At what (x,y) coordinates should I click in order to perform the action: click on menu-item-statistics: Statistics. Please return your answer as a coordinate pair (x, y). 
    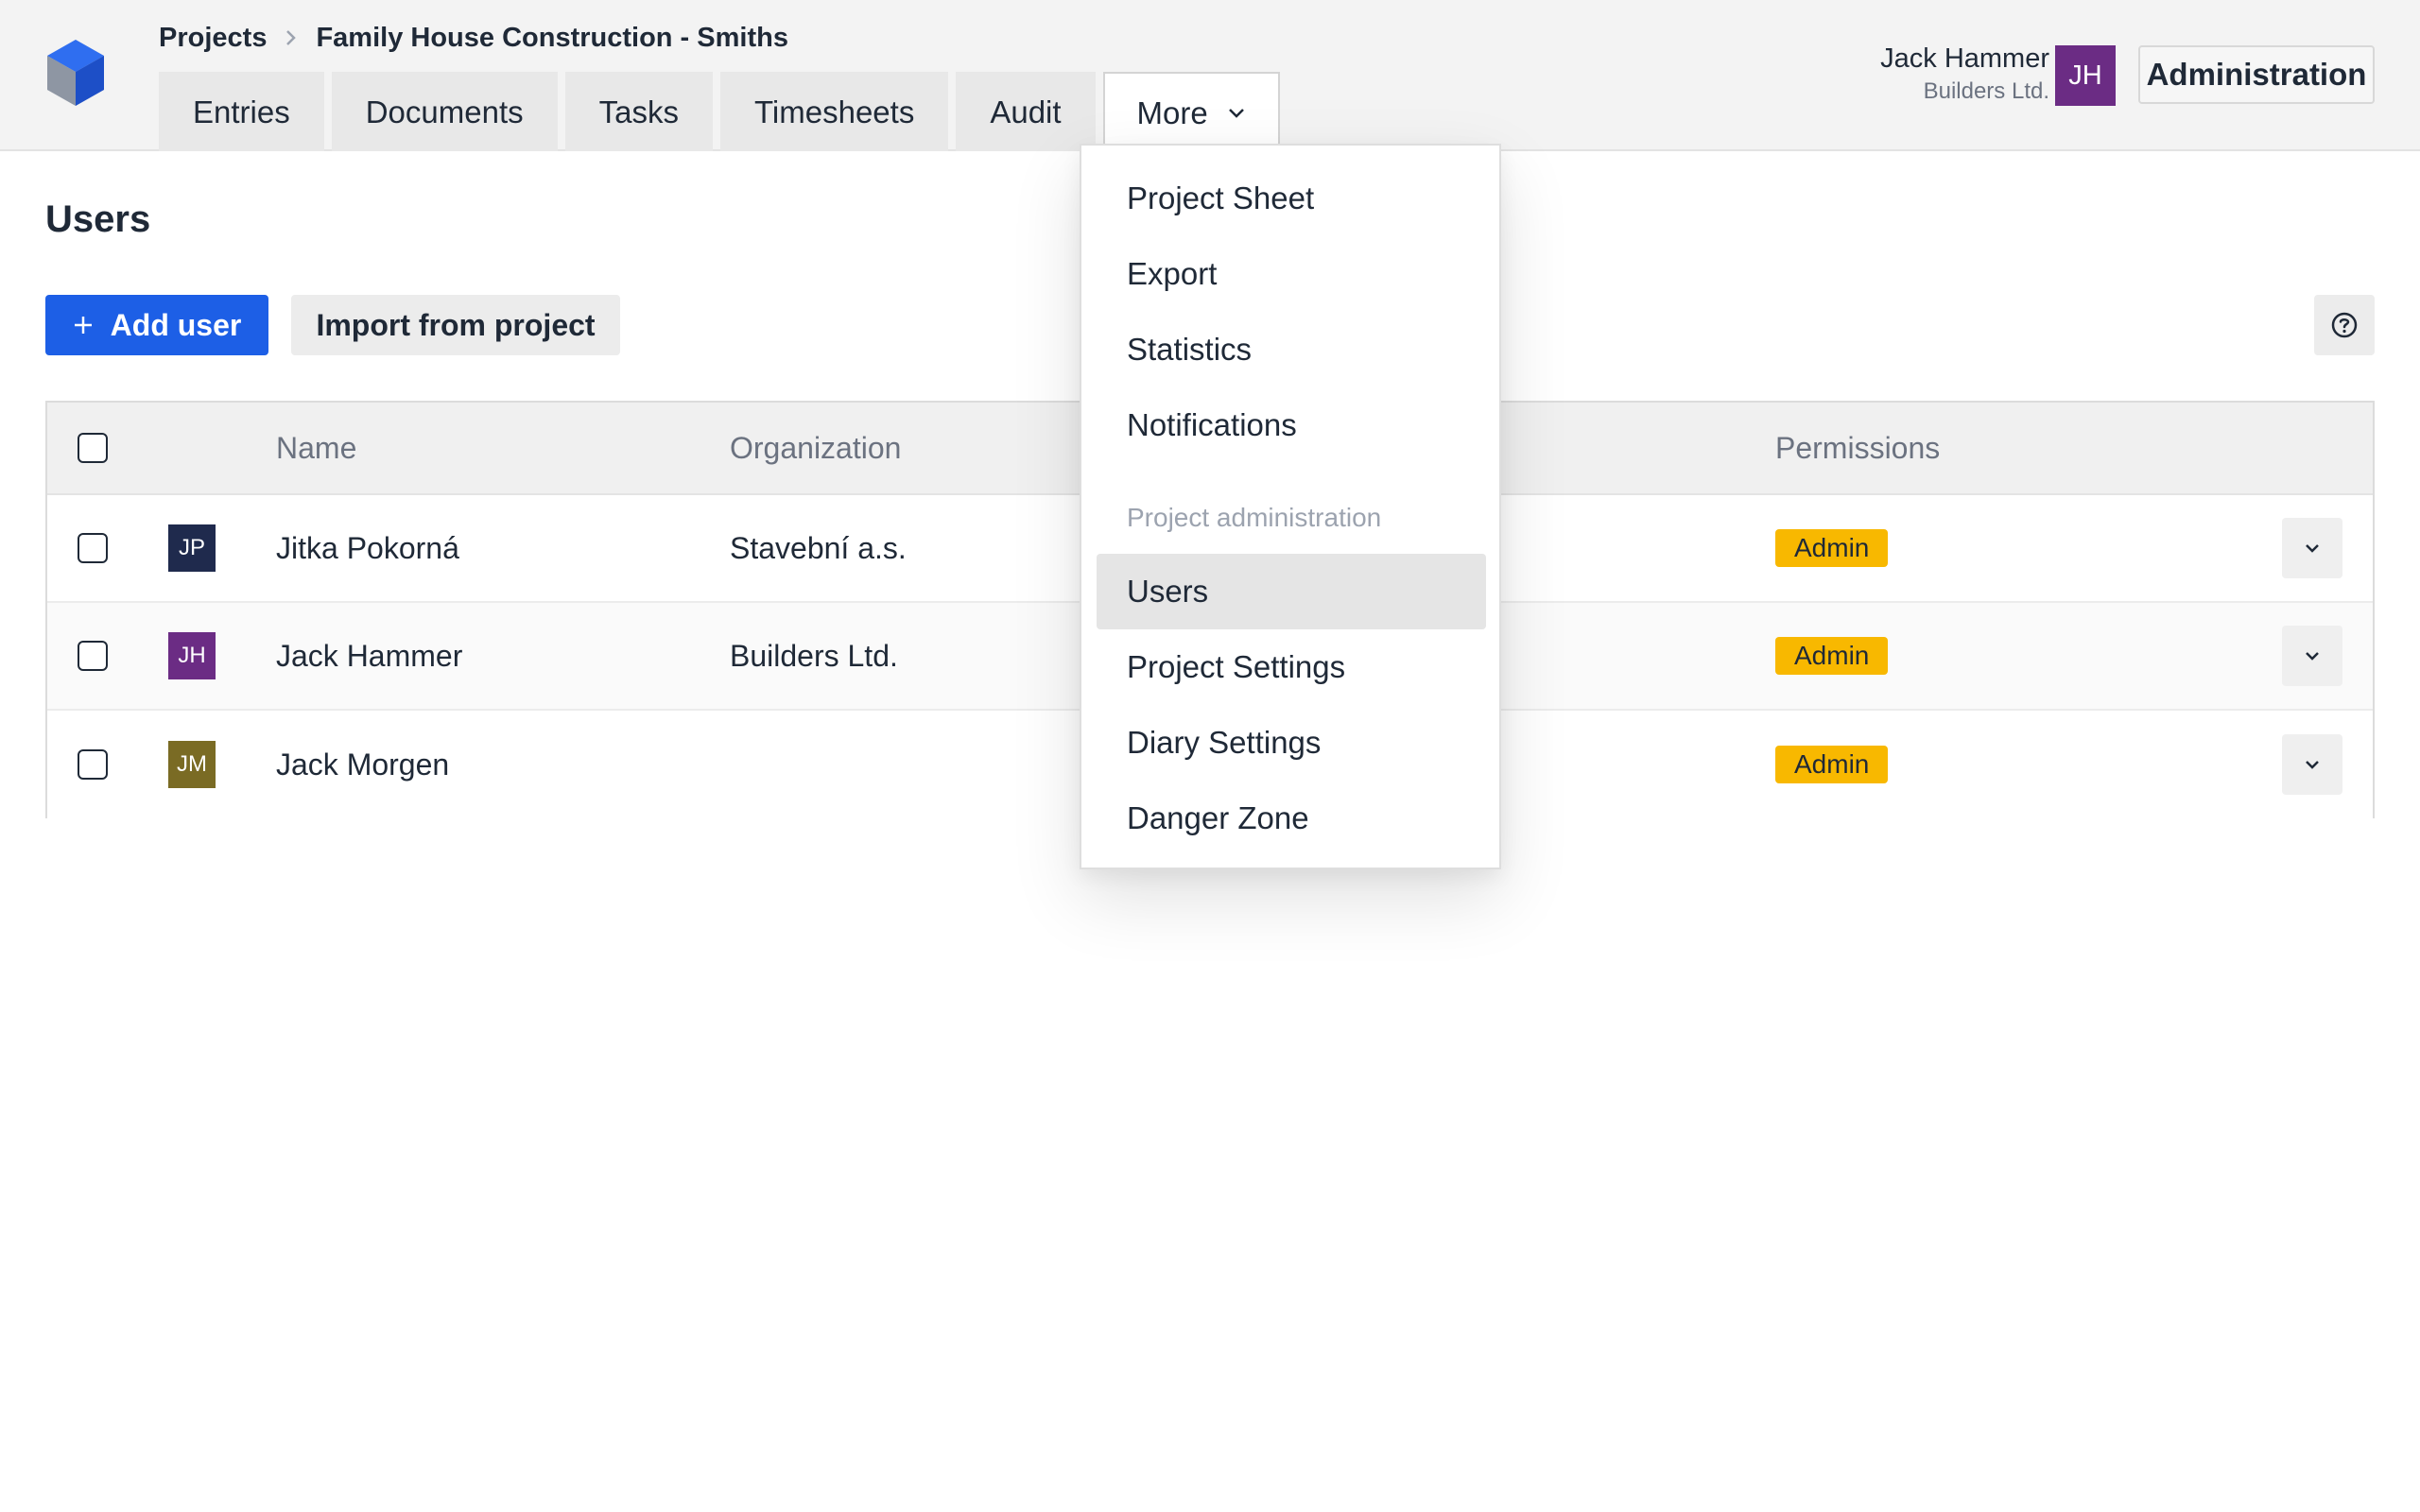
    Looking at the image, I should click on (1291, 349).